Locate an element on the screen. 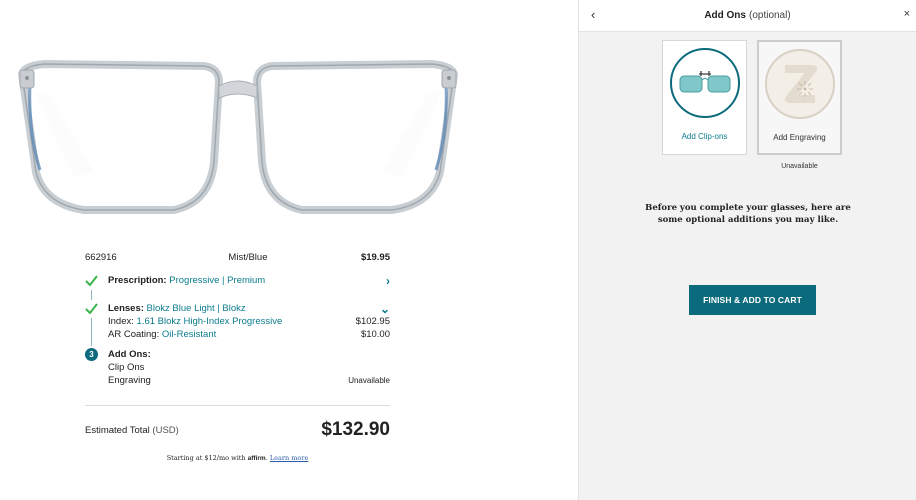  affirm-text: Starting at $12/mo with is located at coordinates (206, 458).